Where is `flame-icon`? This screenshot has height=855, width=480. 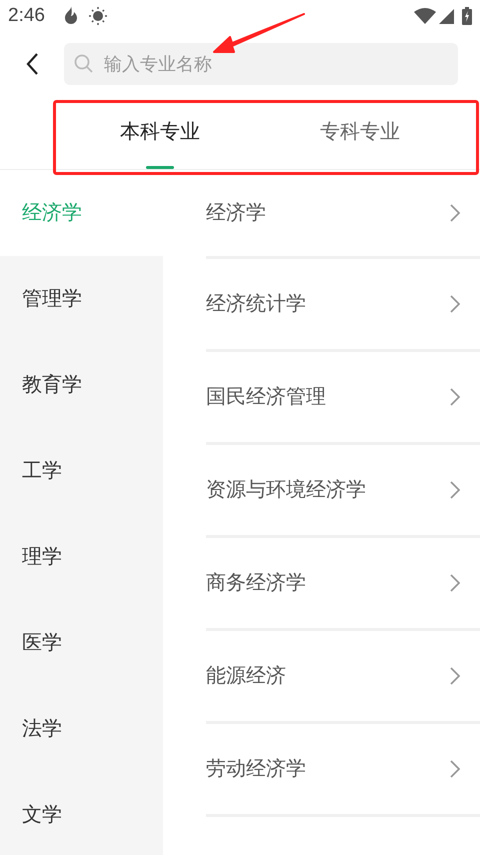
flame-icon is located at coordinates (70, 16).